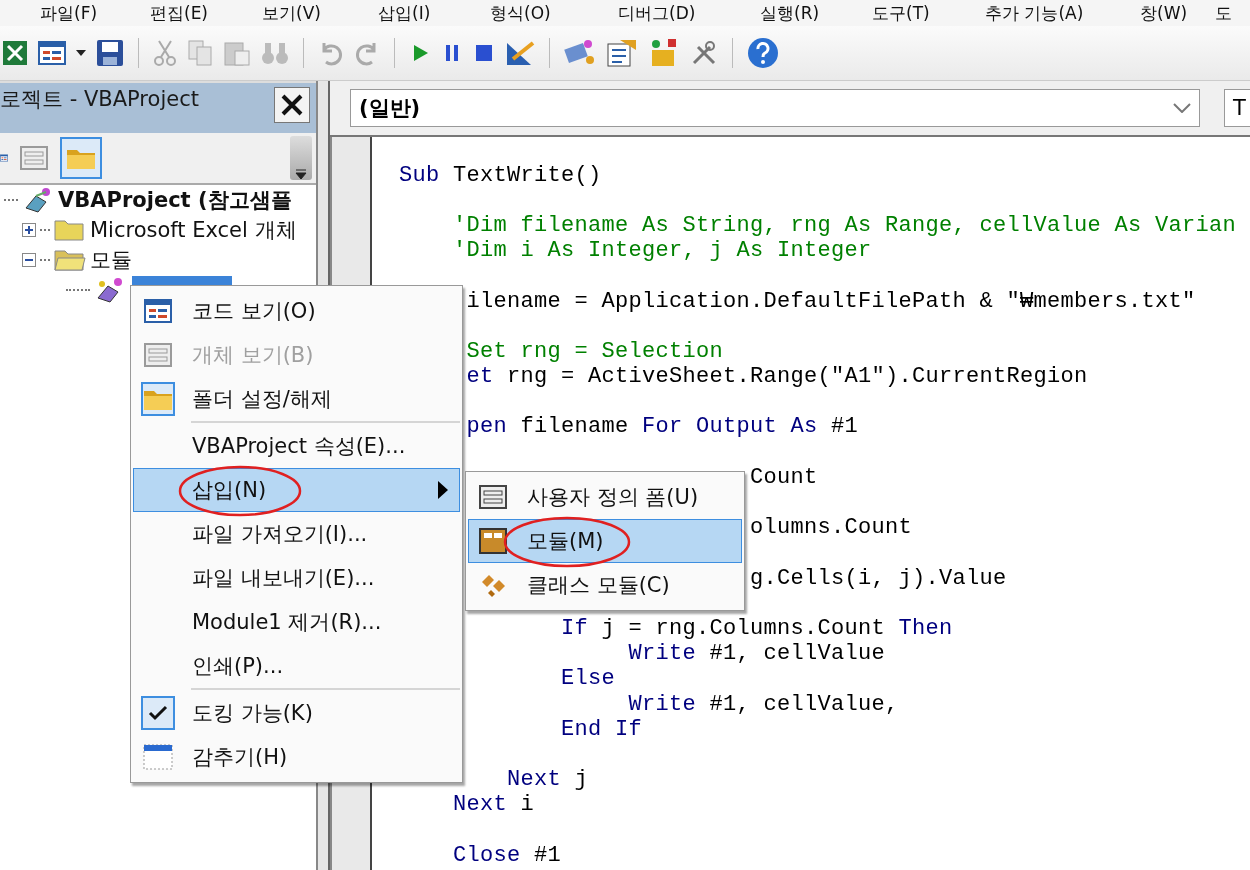  Describe the element at coordinates (845, 225) in the screenshot. I see `code-line: 'Dim filename As String, rng As Range, cellValue As Varian` at that location.